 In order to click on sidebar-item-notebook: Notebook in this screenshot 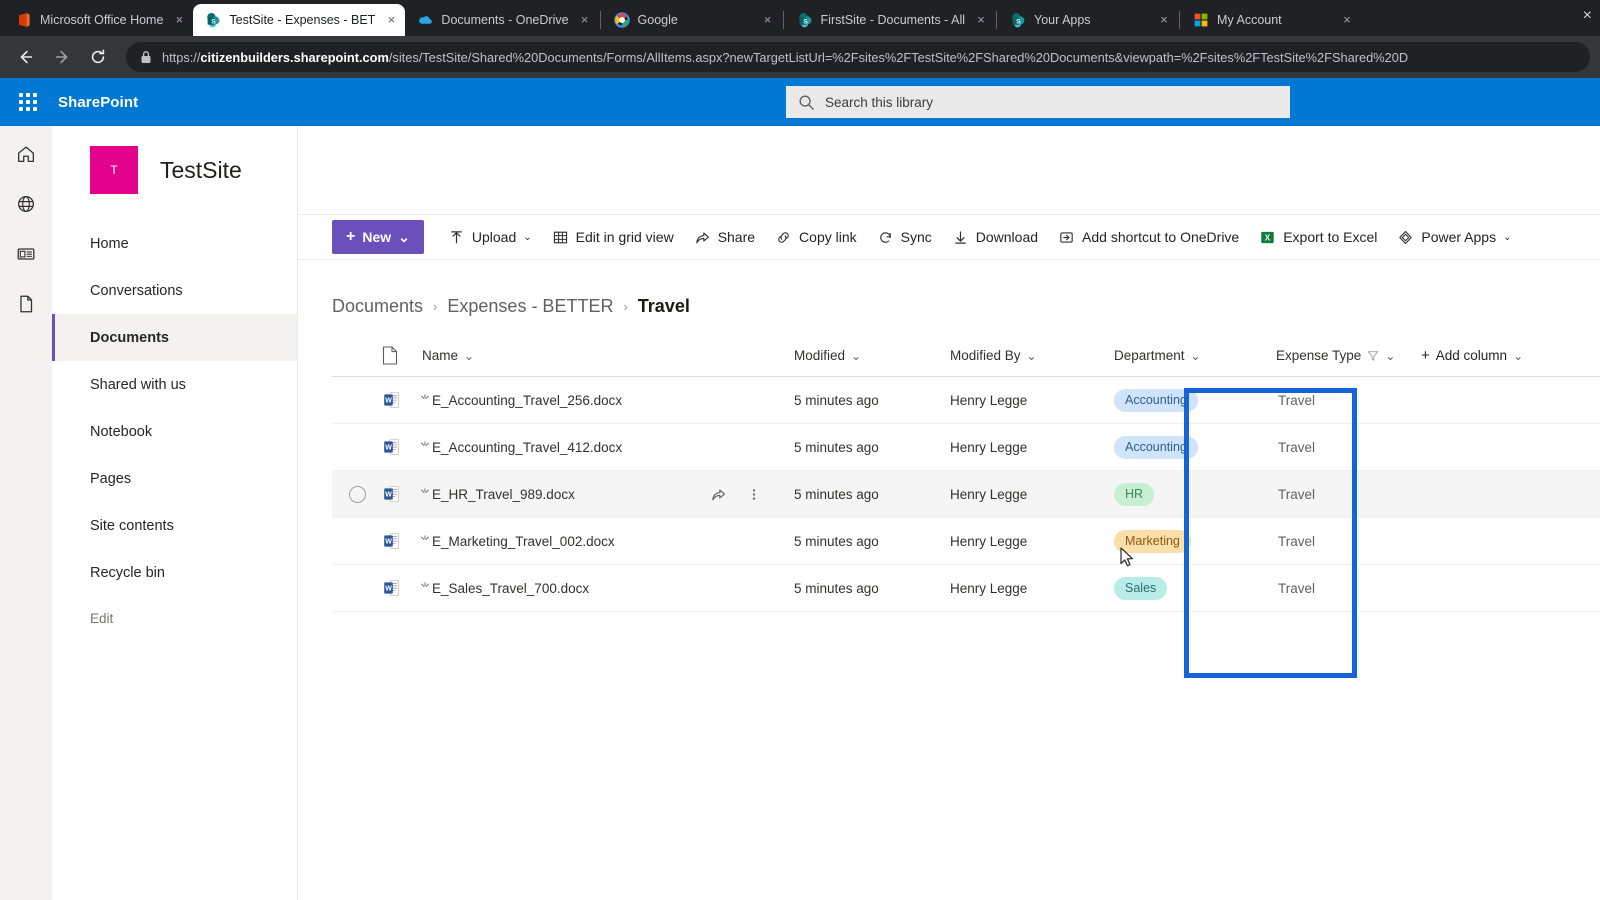, I will do `click(174, 431)`.